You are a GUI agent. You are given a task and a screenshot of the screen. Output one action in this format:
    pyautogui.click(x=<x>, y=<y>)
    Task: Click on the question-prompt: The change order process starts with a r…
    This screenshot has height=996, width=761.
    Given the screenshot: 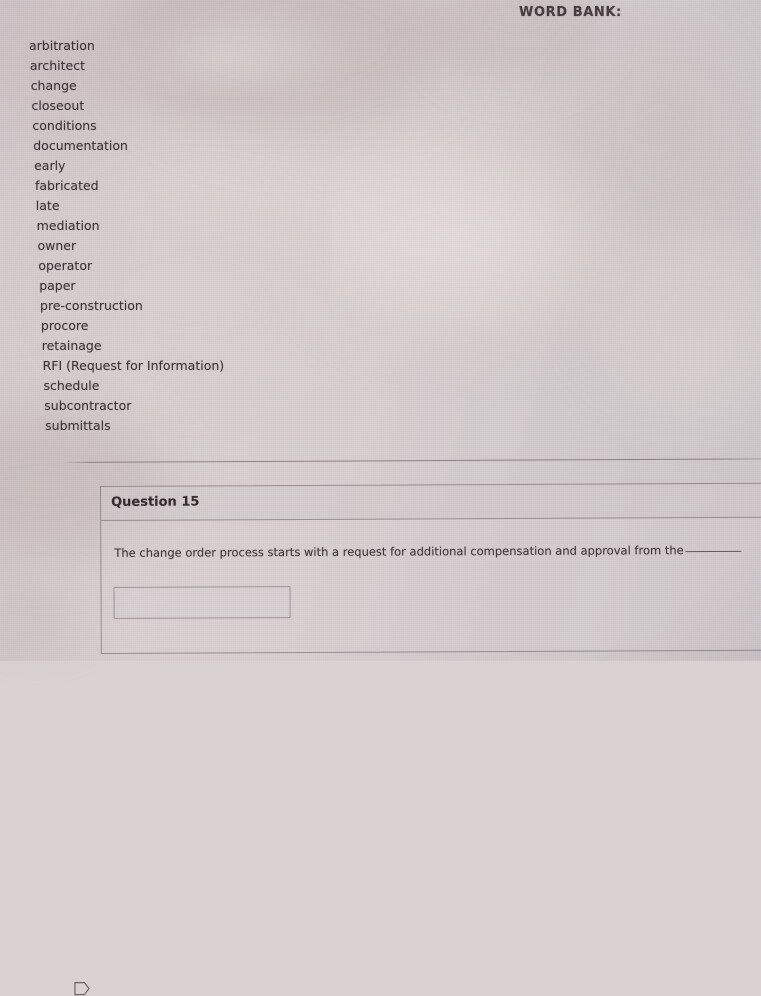 What is the action you would take?
    pyautogui.click(x=428, y=551)
    